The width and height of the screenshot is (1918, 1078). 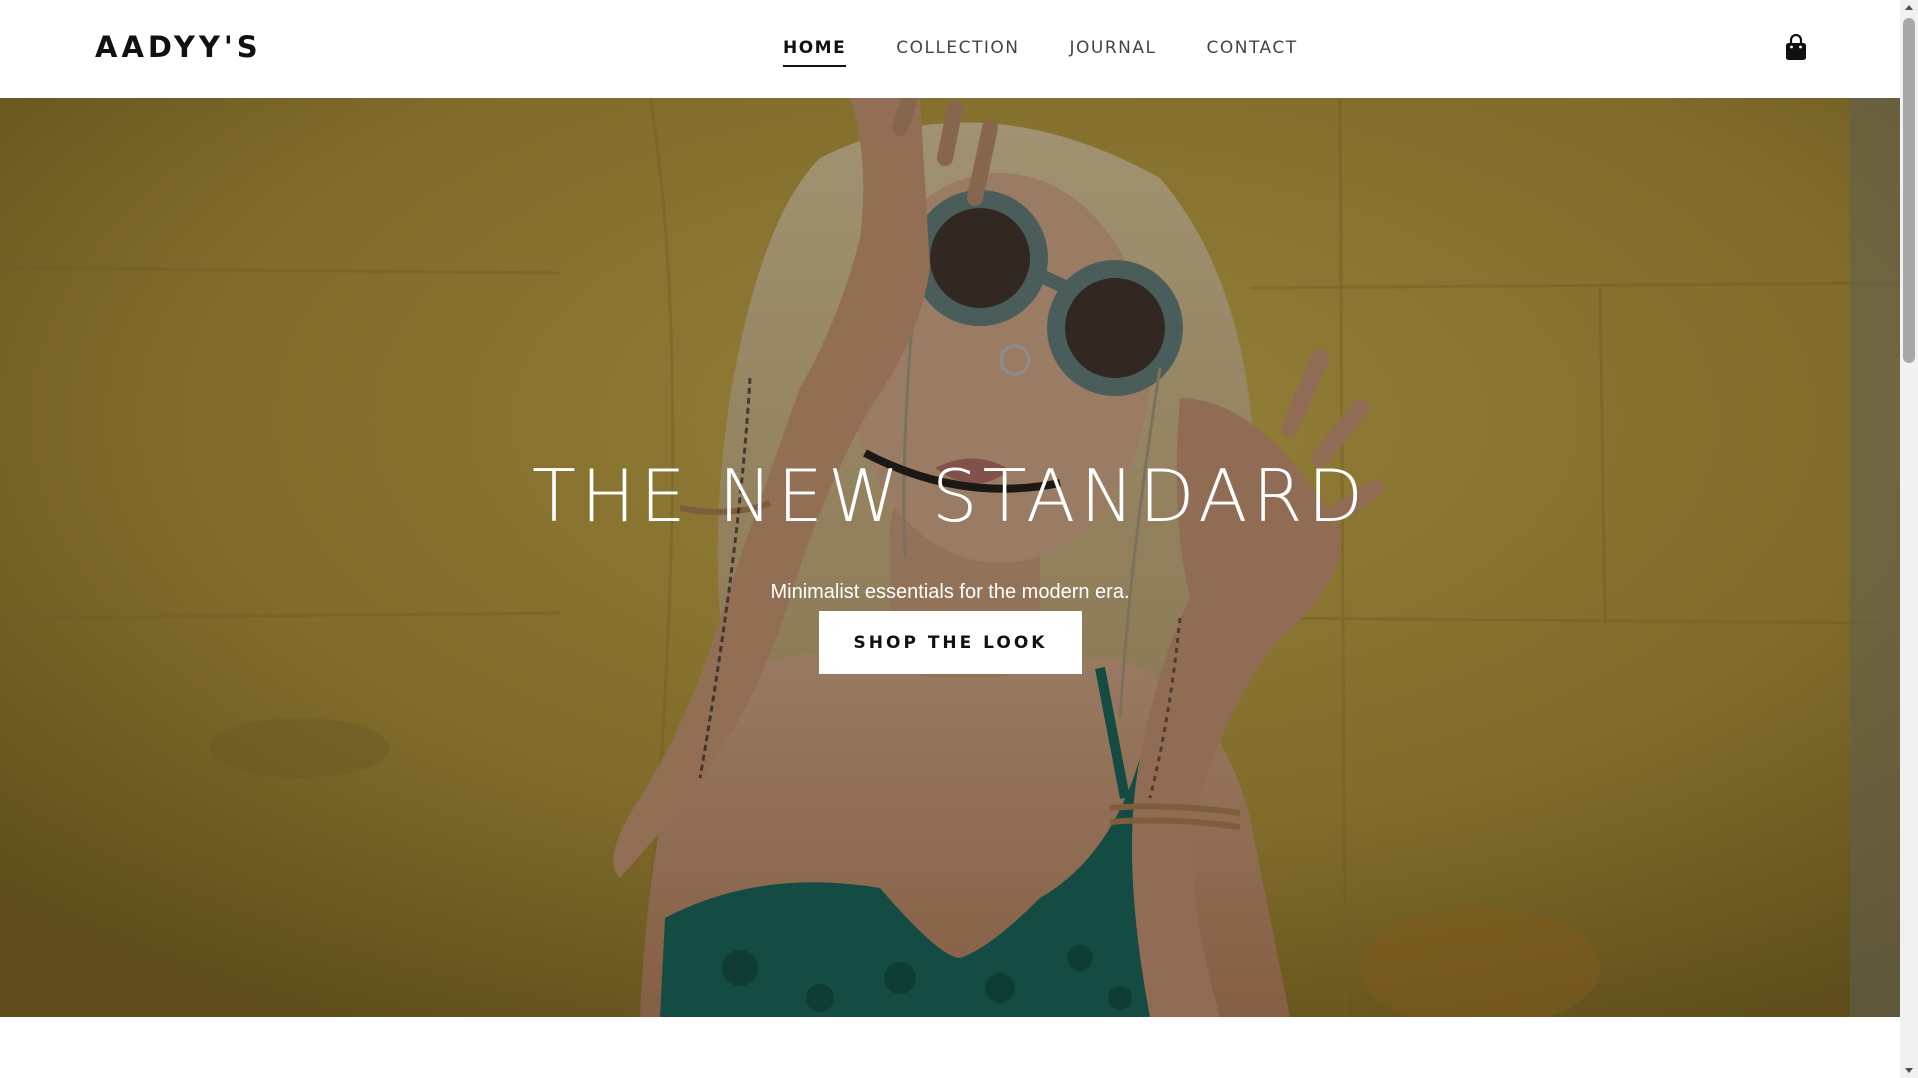 I want to click on hero-title: THE NEW STANDARD, so click(x=950, y=496).